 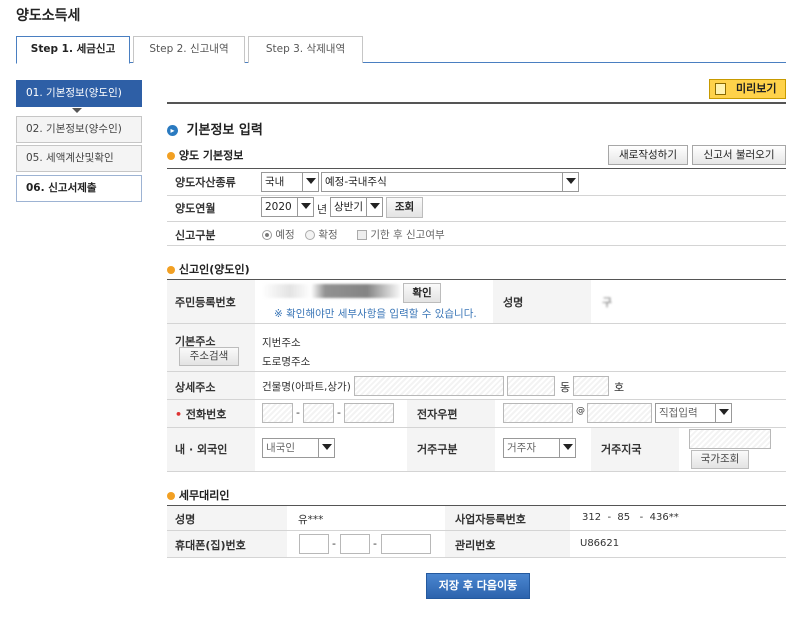 I want to click on nationality-label: 내 · 외국인, so click(x=201, y=449).